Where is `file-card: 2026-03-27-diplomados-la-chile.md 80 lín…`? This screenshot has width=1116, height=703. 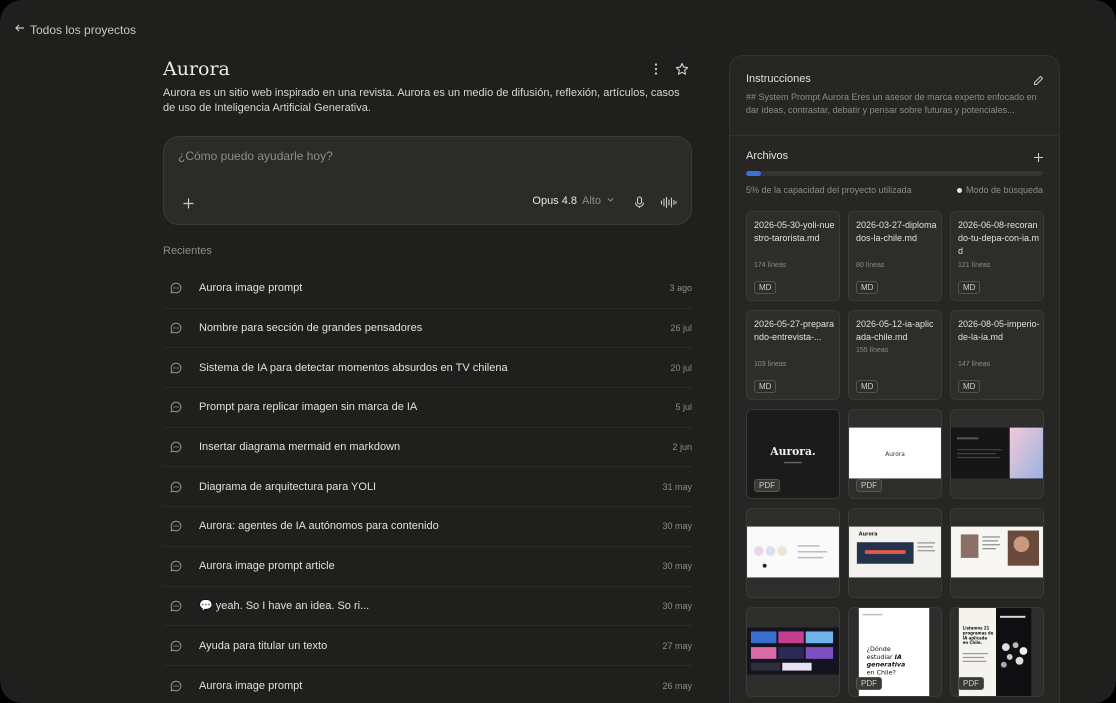 file-card: 2026-03-27-diplomados-la-chile.md 80 lín… is located at coordinates (895, 256).